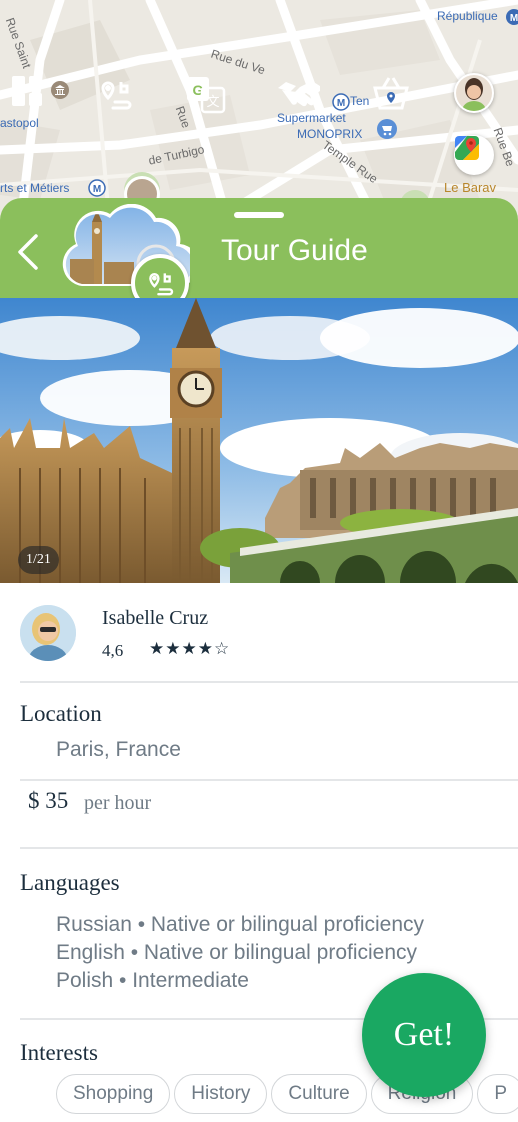 The width and height of the screenshot is (518, 1122). What do you see at coordinates (467, 16) in the screenshot?
I see `map-label-republique: République` at bounding box center [467, 16].